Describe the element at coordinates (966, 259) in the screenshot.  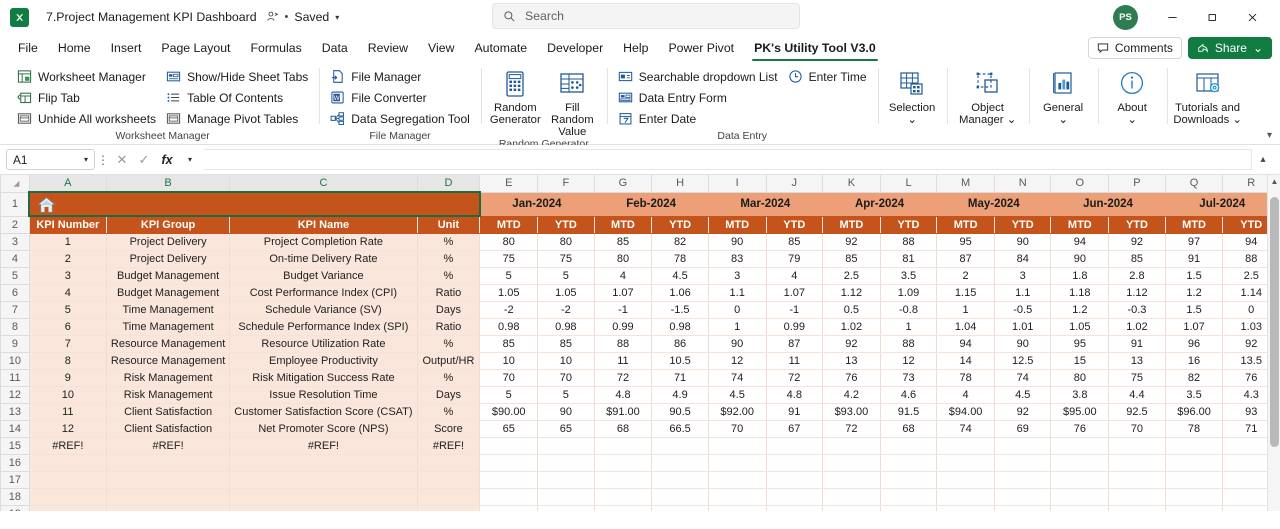
I see `cell-value: 87` at that location.